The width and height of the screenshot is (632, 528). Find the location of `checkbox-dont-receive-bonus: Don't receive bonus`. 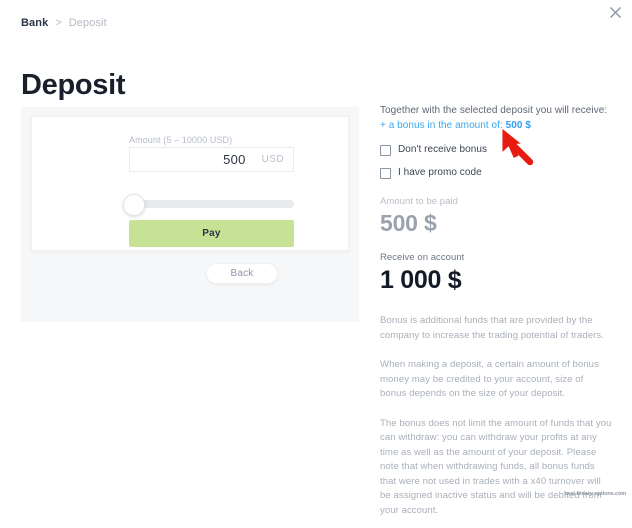

checkbox-dont-receive-bonus: Don't receive bonus is located at coordinates (496, 150).